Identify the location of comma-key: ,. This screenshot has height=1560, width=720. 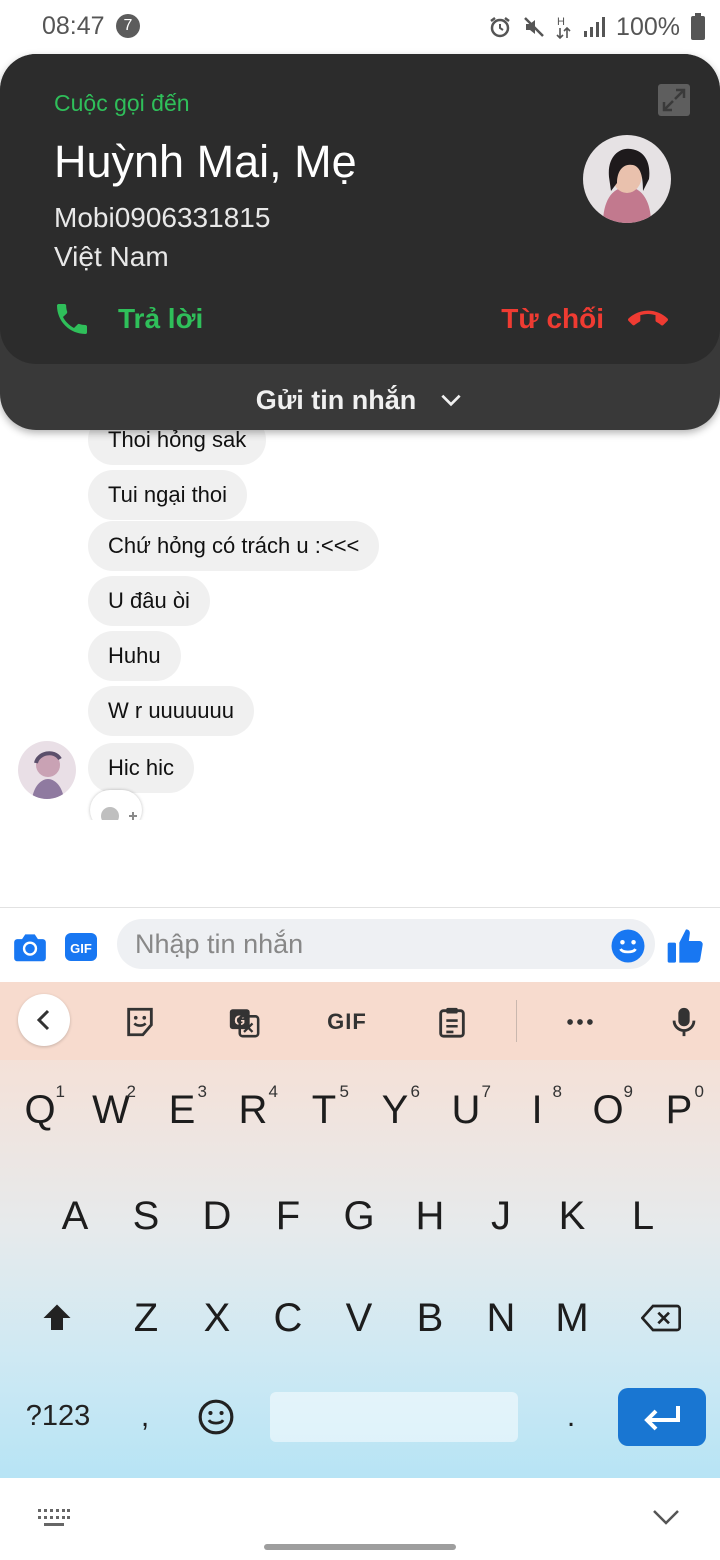
(145, 1417).